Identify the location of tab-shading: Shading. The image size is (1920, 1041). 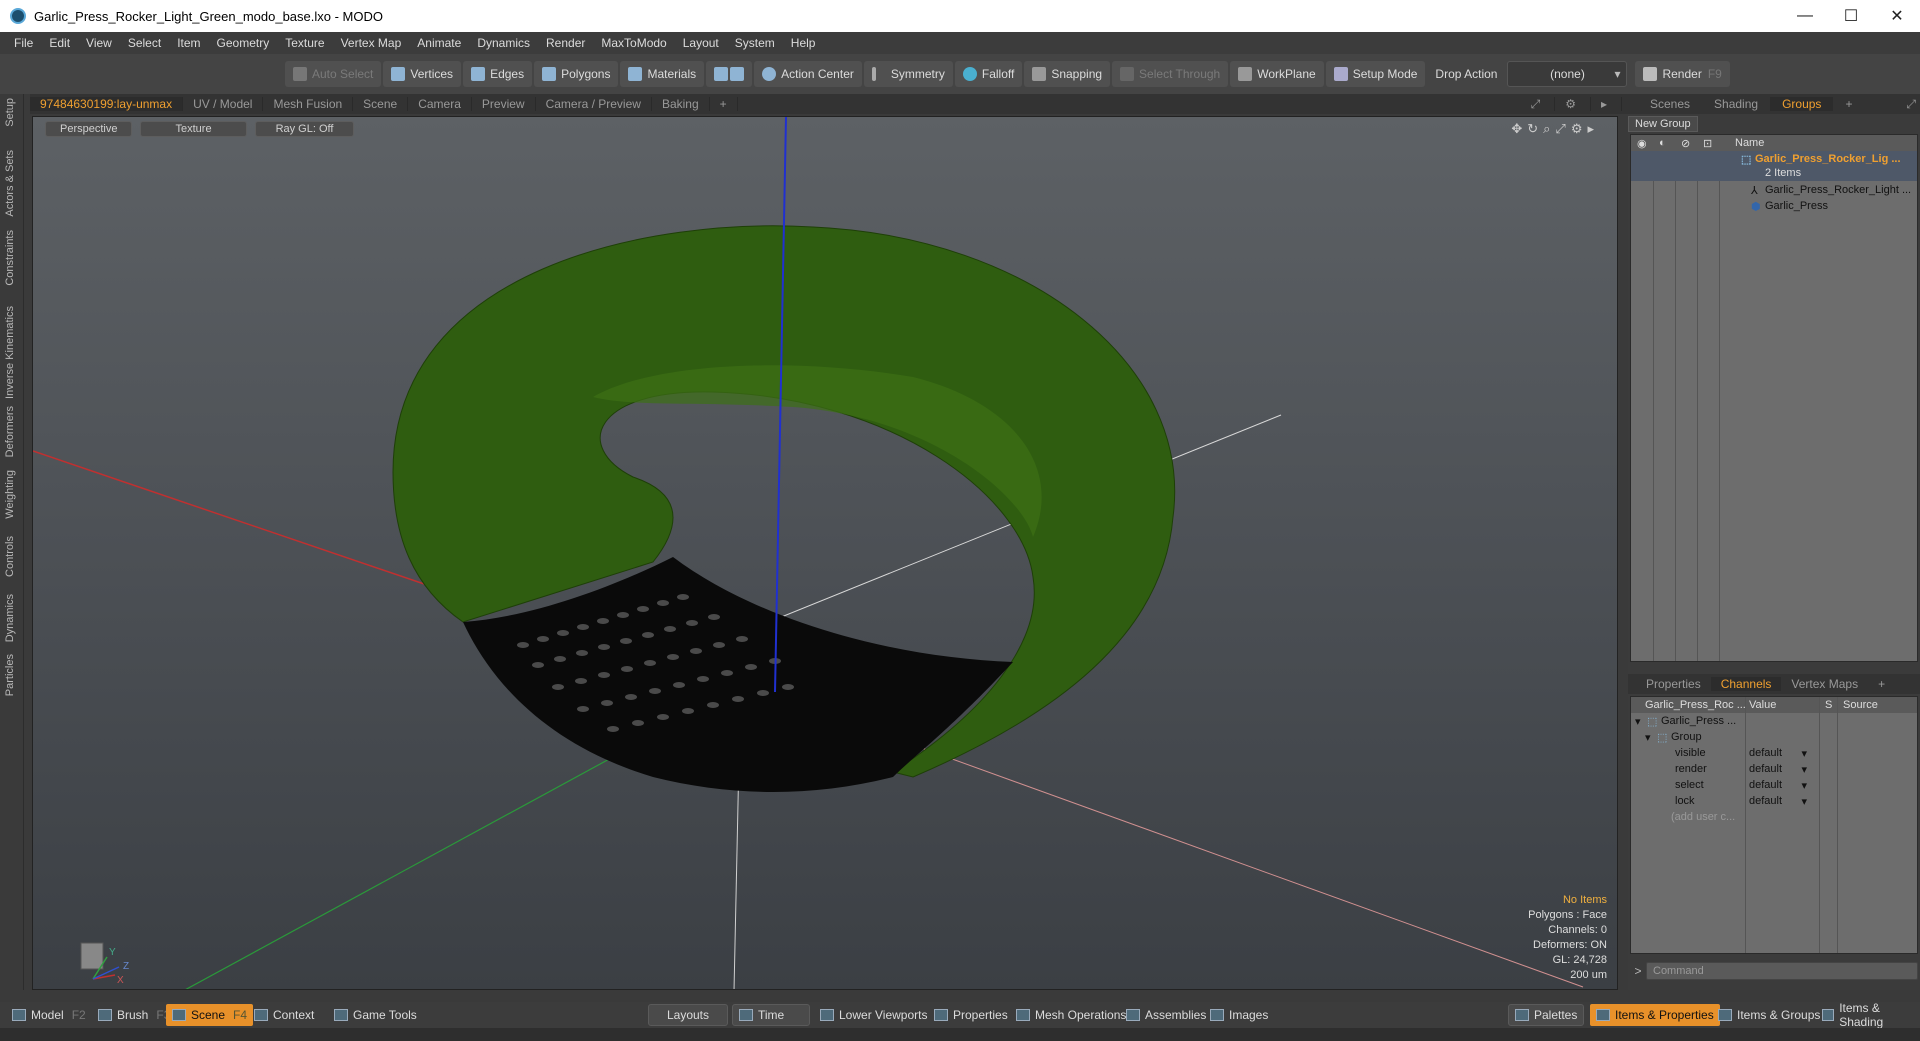
(1736, 104).